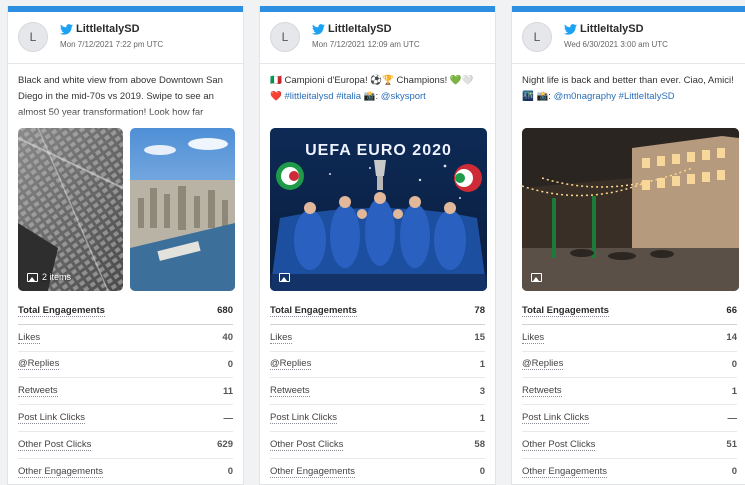 This screenshot has height=485, width=745. Describe the element at coordinates (366, 44) in the screenshot. I see `post-date: Mon 7/12/2021 12:09 am UTC` at that location.